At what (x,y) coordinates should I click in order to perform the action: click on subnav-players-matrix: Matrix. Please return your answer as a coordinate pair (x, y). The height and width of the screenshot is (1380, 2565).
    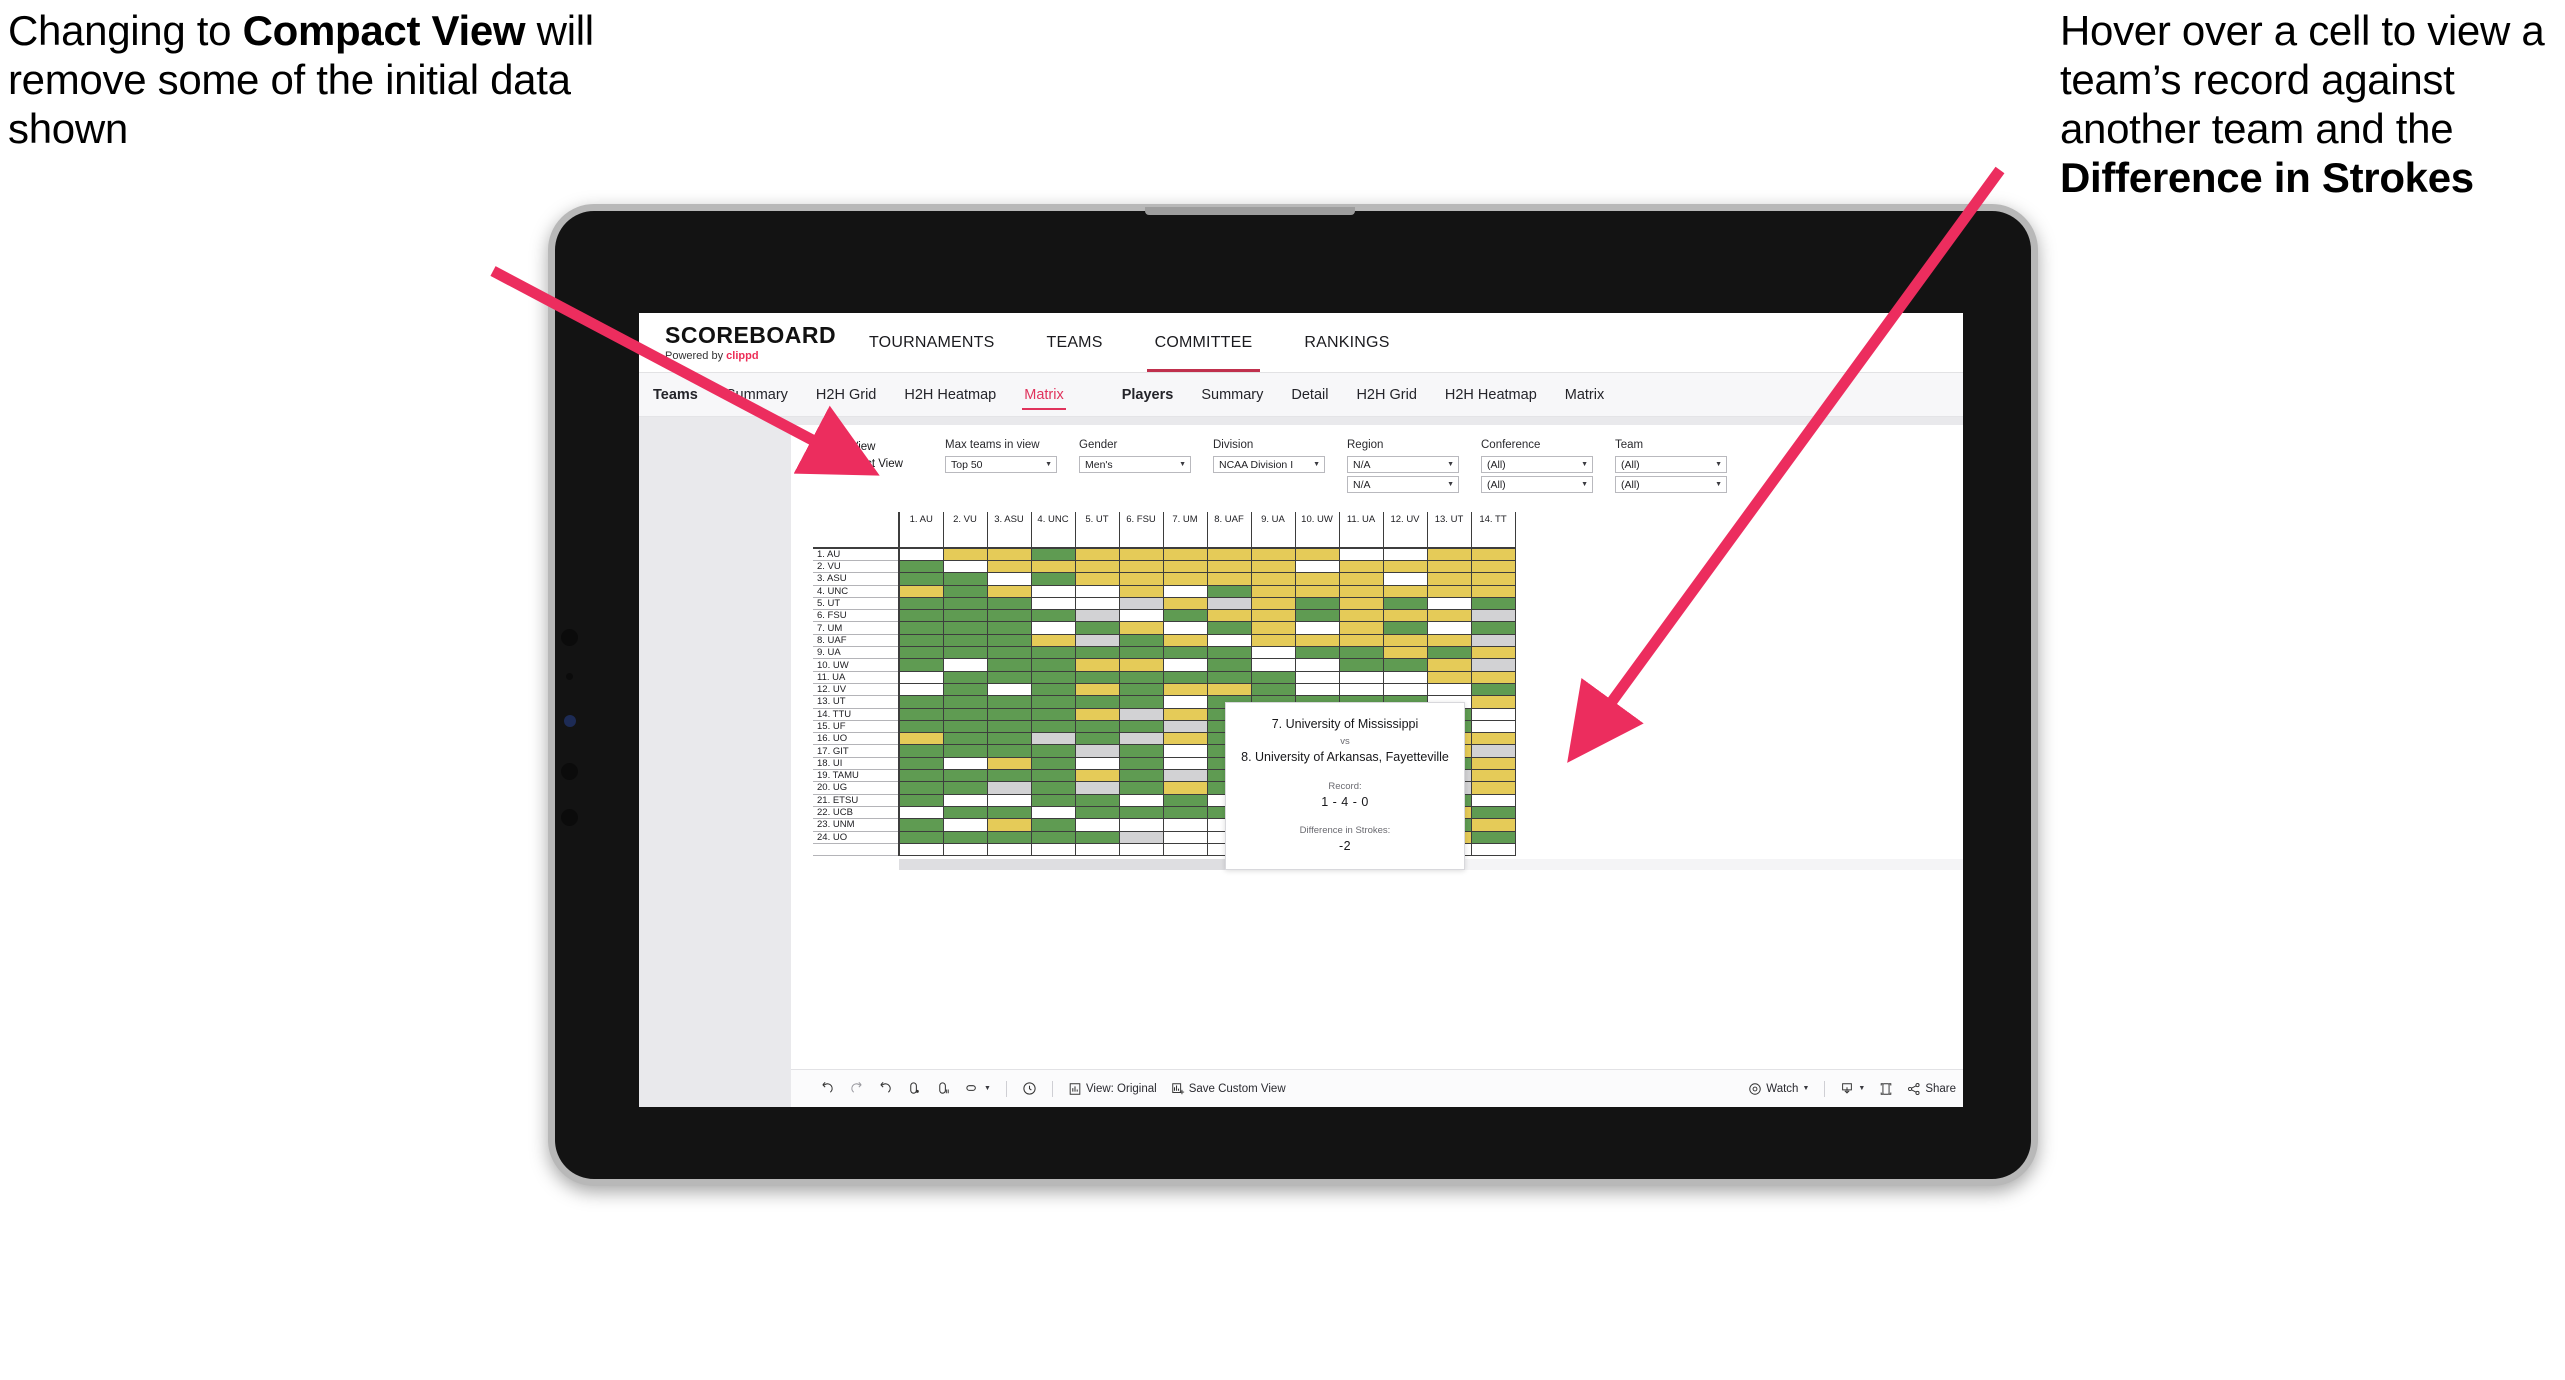
    Looking at the image, I should click on (1584, 394).